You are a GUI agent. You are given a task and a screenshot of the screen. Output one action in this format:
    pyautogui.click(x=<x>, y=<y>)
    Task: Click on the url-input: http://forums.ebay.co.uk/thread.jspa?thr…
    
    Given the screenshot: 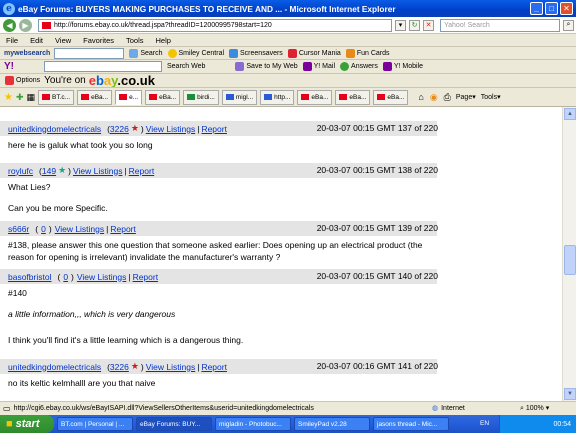 What is the action you would take?
    pyautogui.click(x=215, y=25)
    